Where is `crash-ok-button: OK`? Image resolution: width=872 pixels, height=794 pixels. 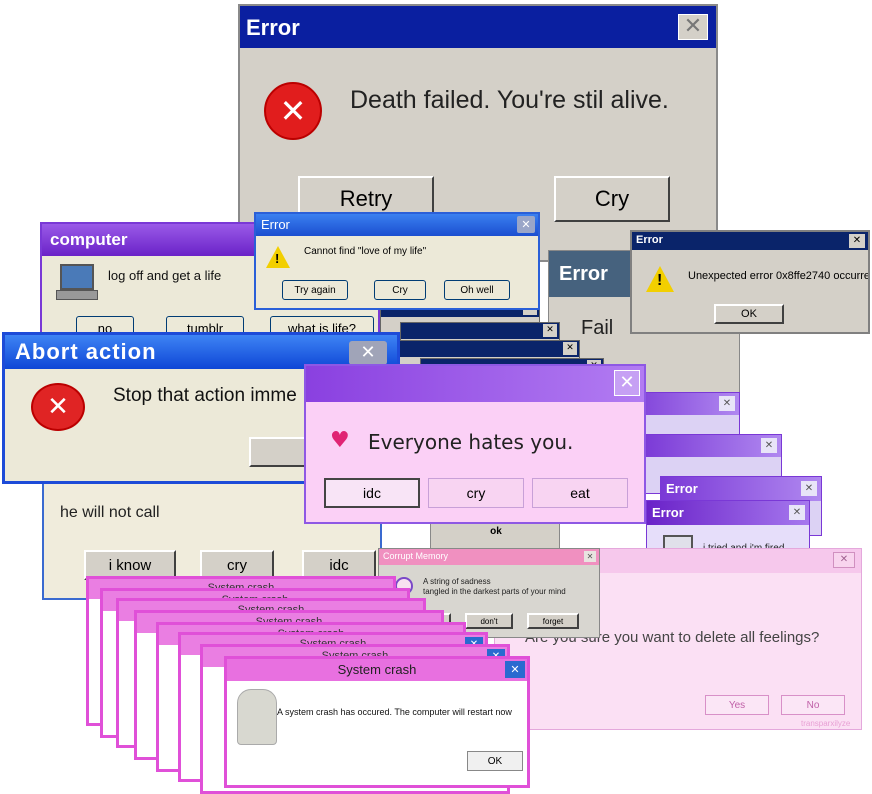
crash-ok-button: OK is located at coordinates (495, 761).